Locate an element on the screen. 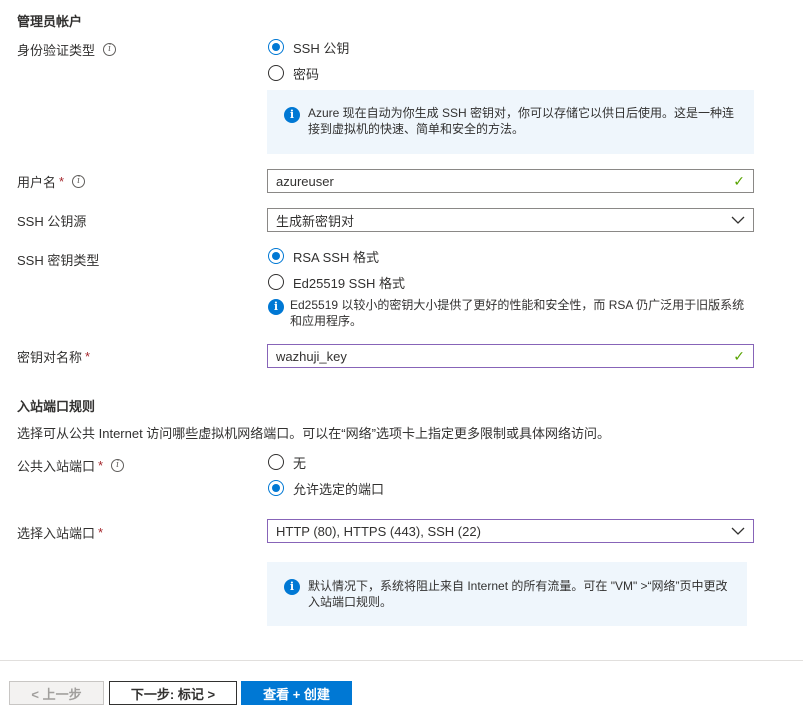 The height and width of the screenshot is (714, 803). ssh-key-type-option-label: Ed25519 SSH 格式 is located at coordinates (349, 283).